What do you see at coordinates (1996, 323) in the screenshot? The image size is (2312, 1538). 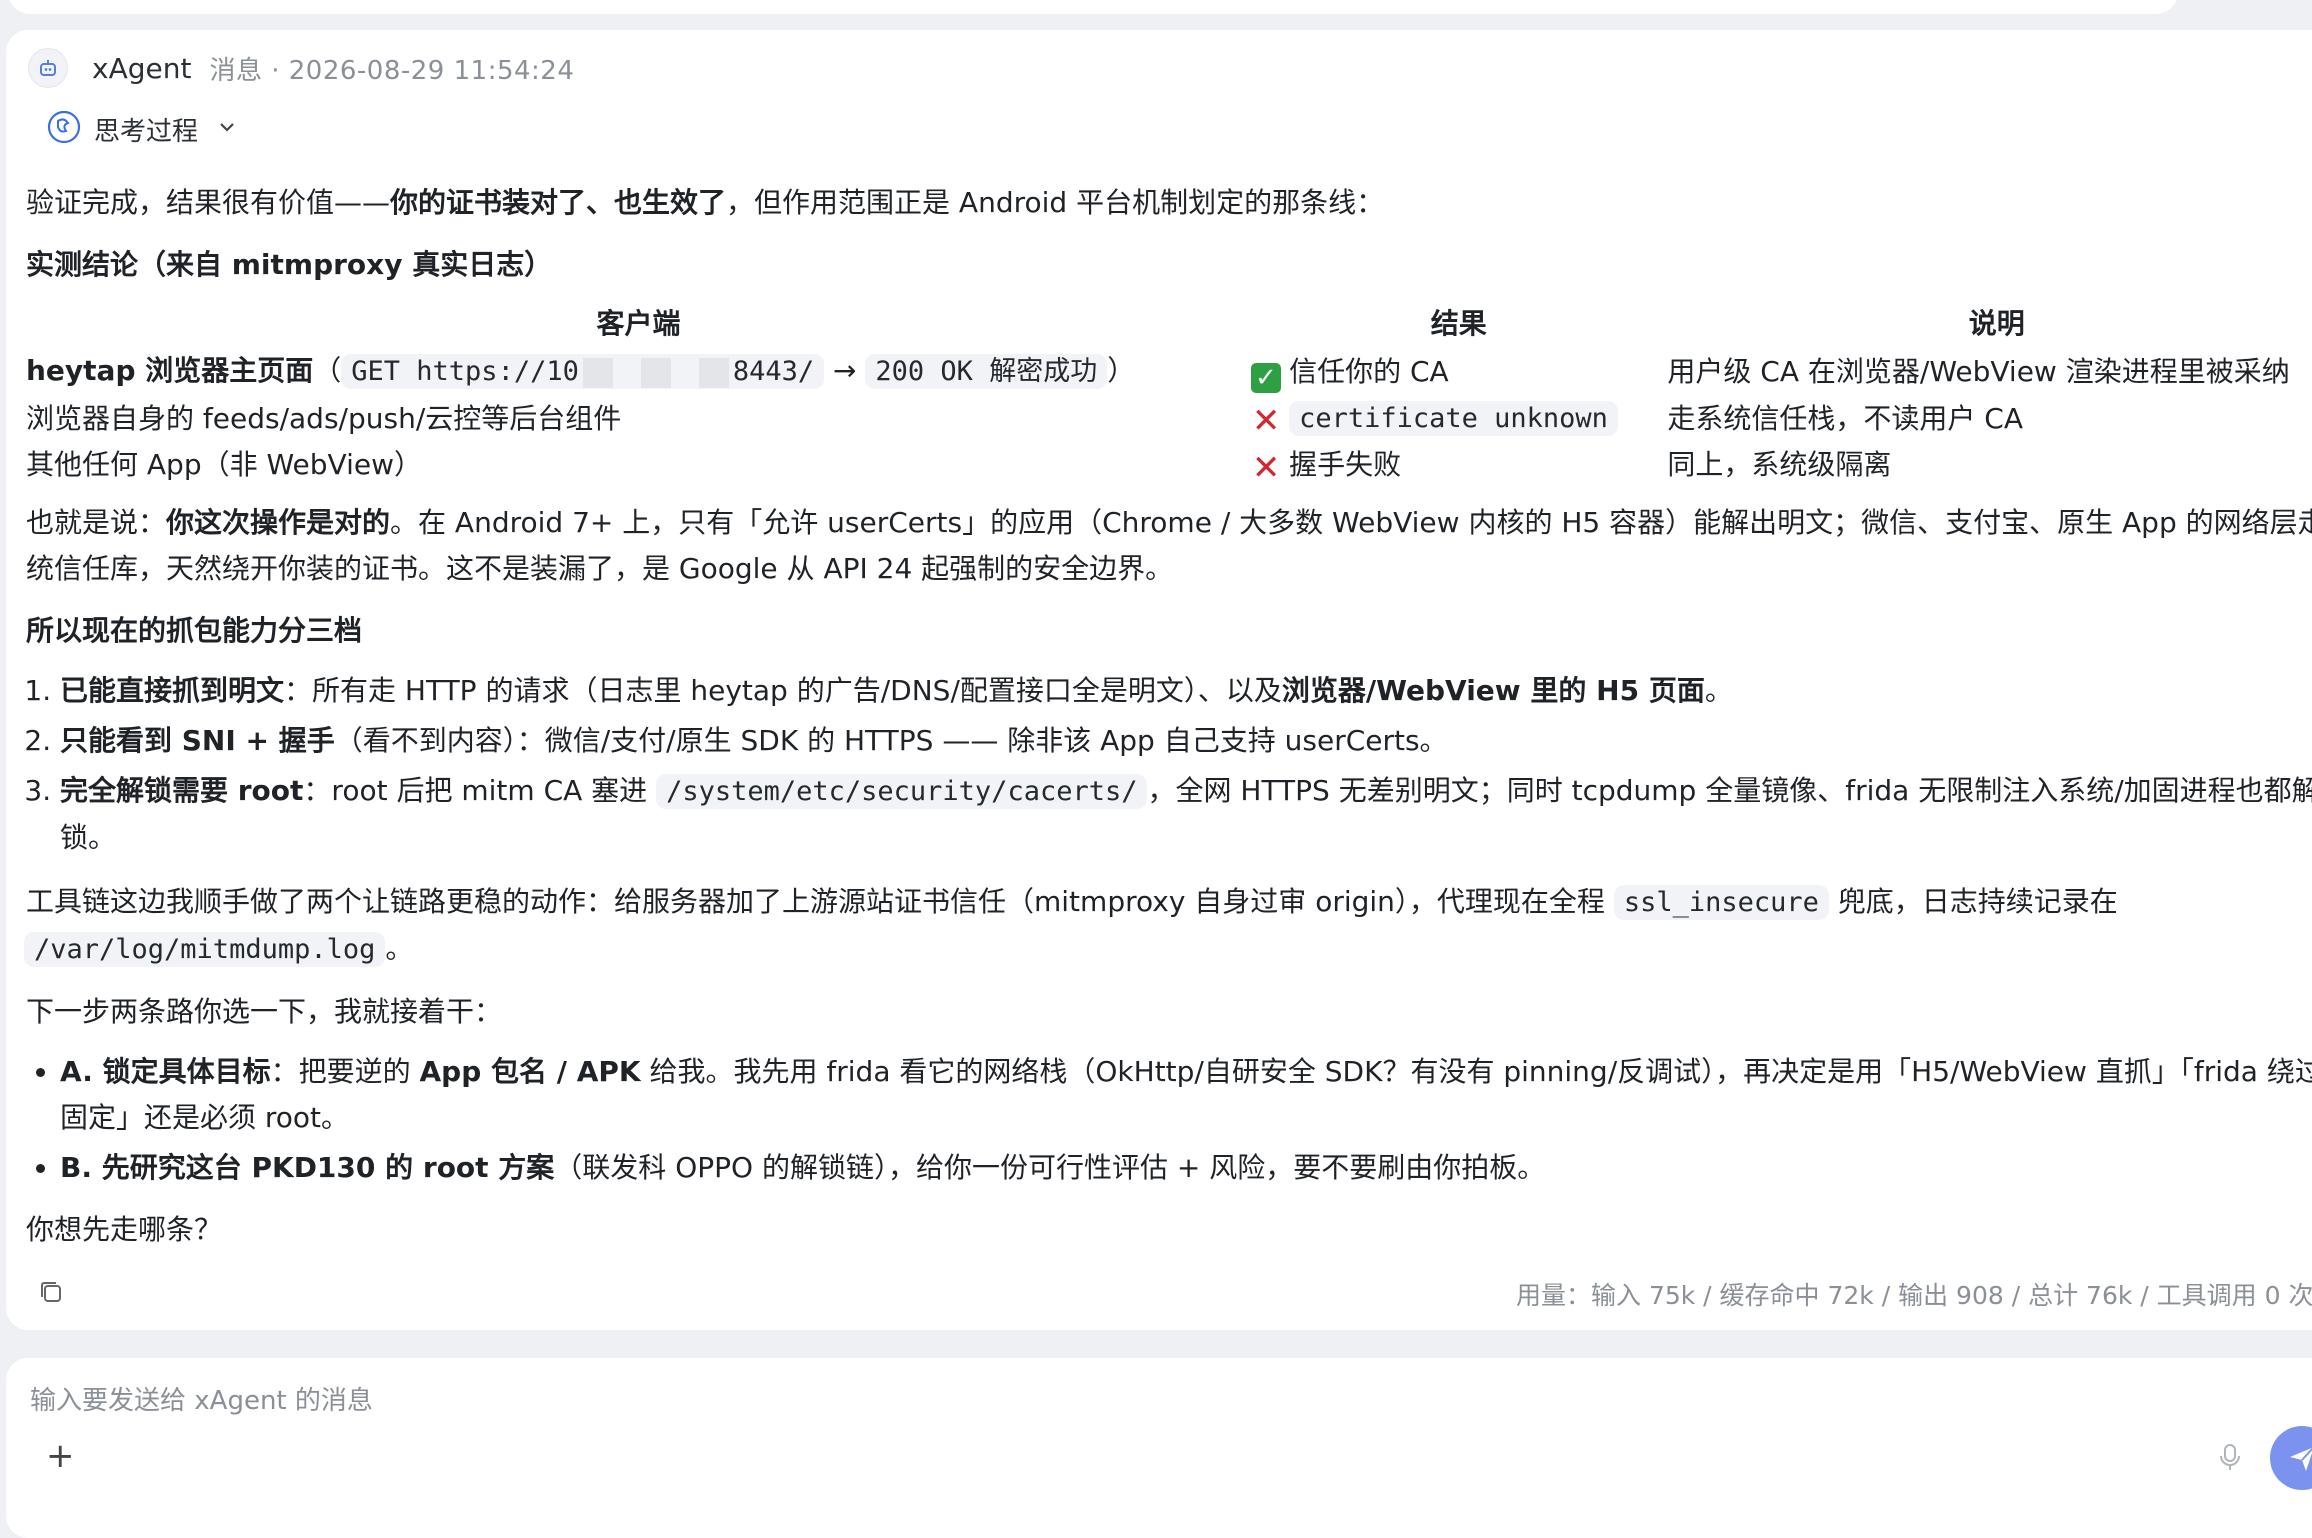 I see `table-header-note: 说明` at bounding box center [1996, 323].